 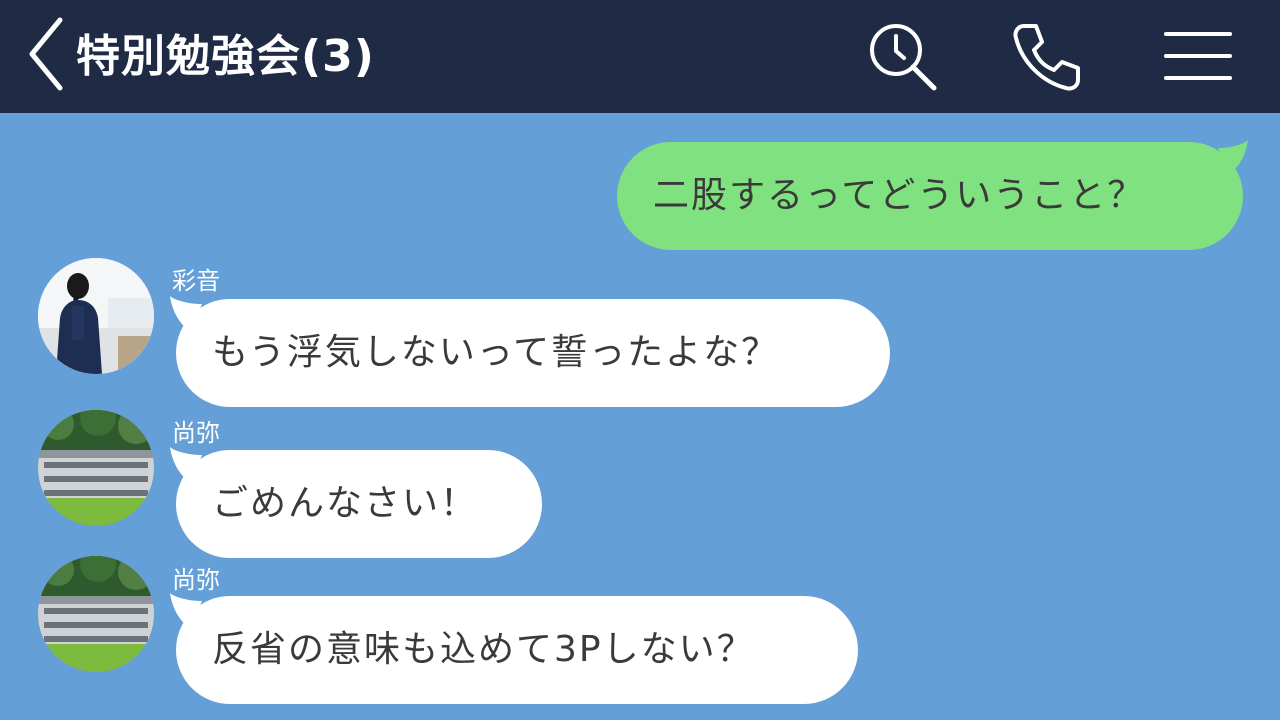 What do you see at coordinates (899, 195) in the screenshot?
I see `message-text: 二股するってどういうこと？` at bounding box center [899, 195].